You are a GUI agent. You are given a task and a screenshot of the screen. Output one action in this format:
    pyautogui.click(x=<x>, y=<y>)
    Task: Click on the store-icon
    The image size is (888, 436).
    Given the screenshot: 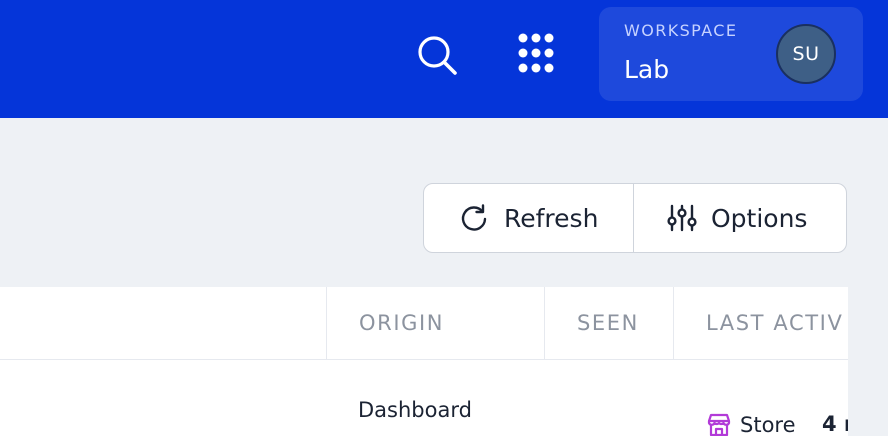 What is the action you would take?
    pyautogui.click(x=719, y=424)
    